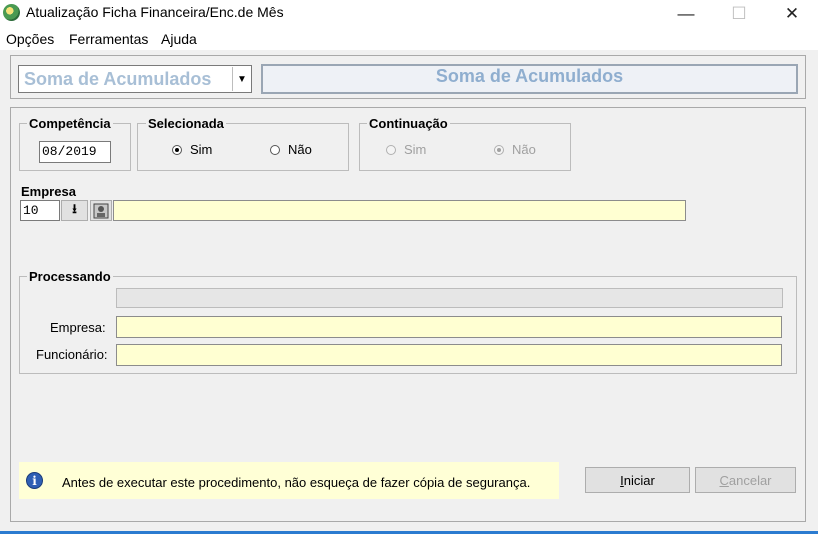 This screenshot has height=534, width=818. I want to click on lookup-person-icon, so click(101, 210).